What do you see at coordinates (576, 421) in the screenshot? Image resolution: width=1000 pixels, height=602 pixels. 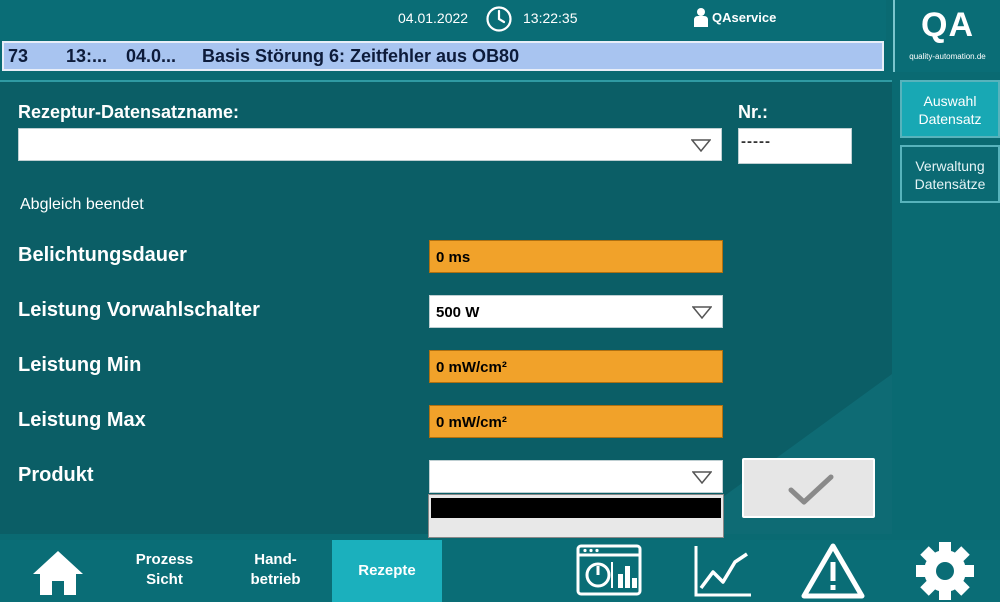 I see `power-max-field: 0 mW/cm²` at bounding box center [576, 421].